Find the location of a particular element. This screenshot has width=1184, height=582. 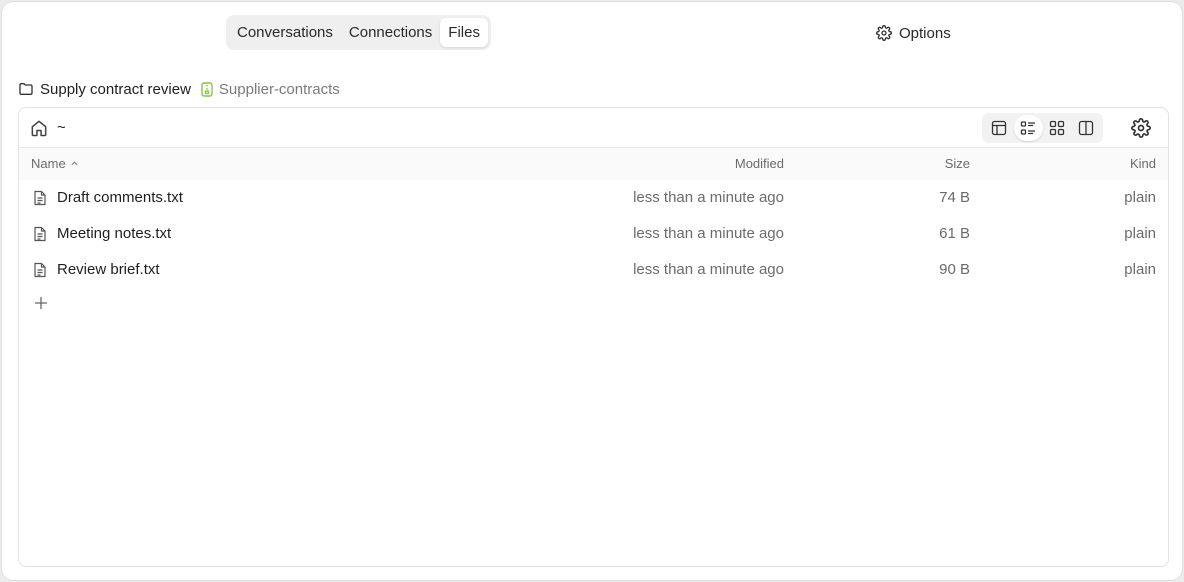

table-view-button is located at coordinates (999, 128).